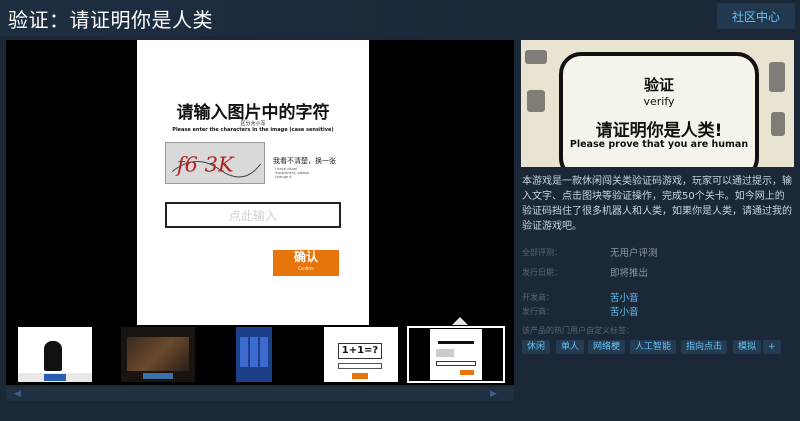  I want to click on captcha-text: f6 3K, so click(205, 165).